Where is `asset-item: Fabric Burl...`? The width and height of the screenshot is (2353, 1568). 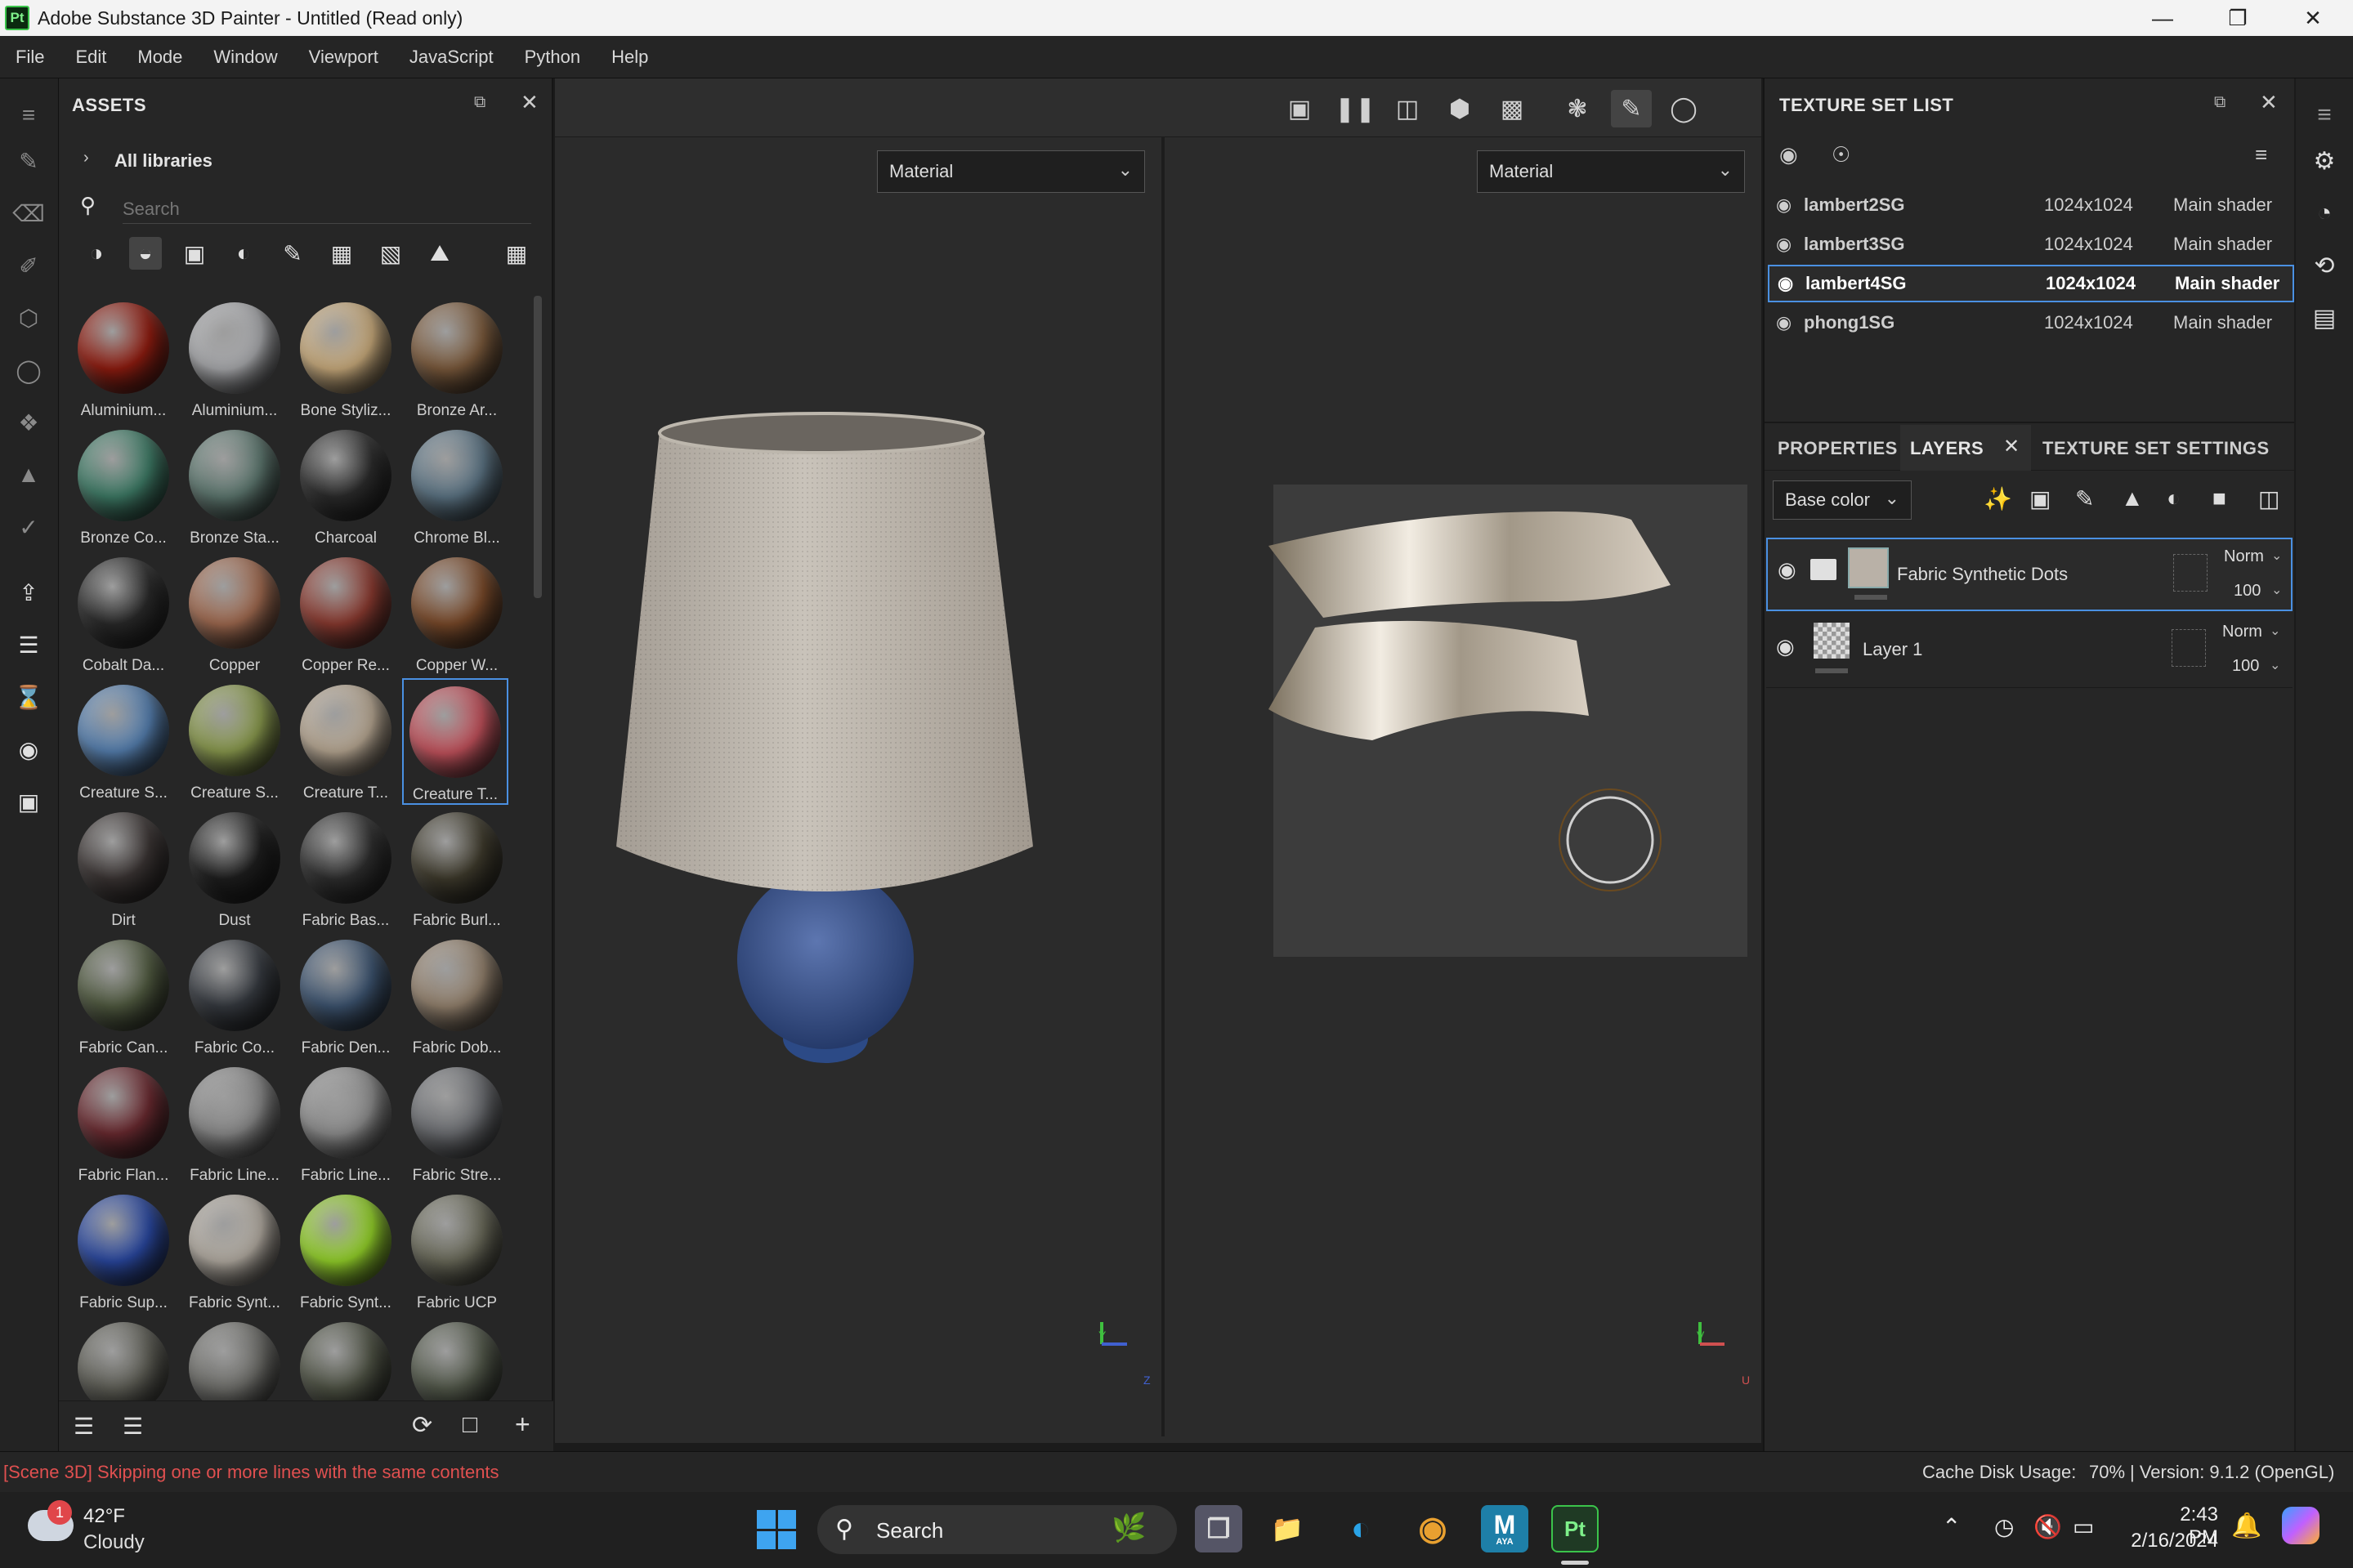
asset-item: Fabric Burl... is located at coordinates (457, 867).